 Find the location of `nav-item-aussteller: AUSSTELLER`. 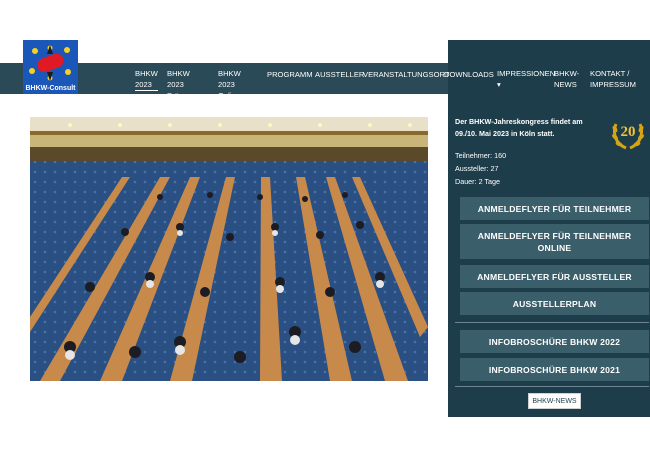

nav-item-aussteller: AUSSTELLER is located at coordinates (339, 74).